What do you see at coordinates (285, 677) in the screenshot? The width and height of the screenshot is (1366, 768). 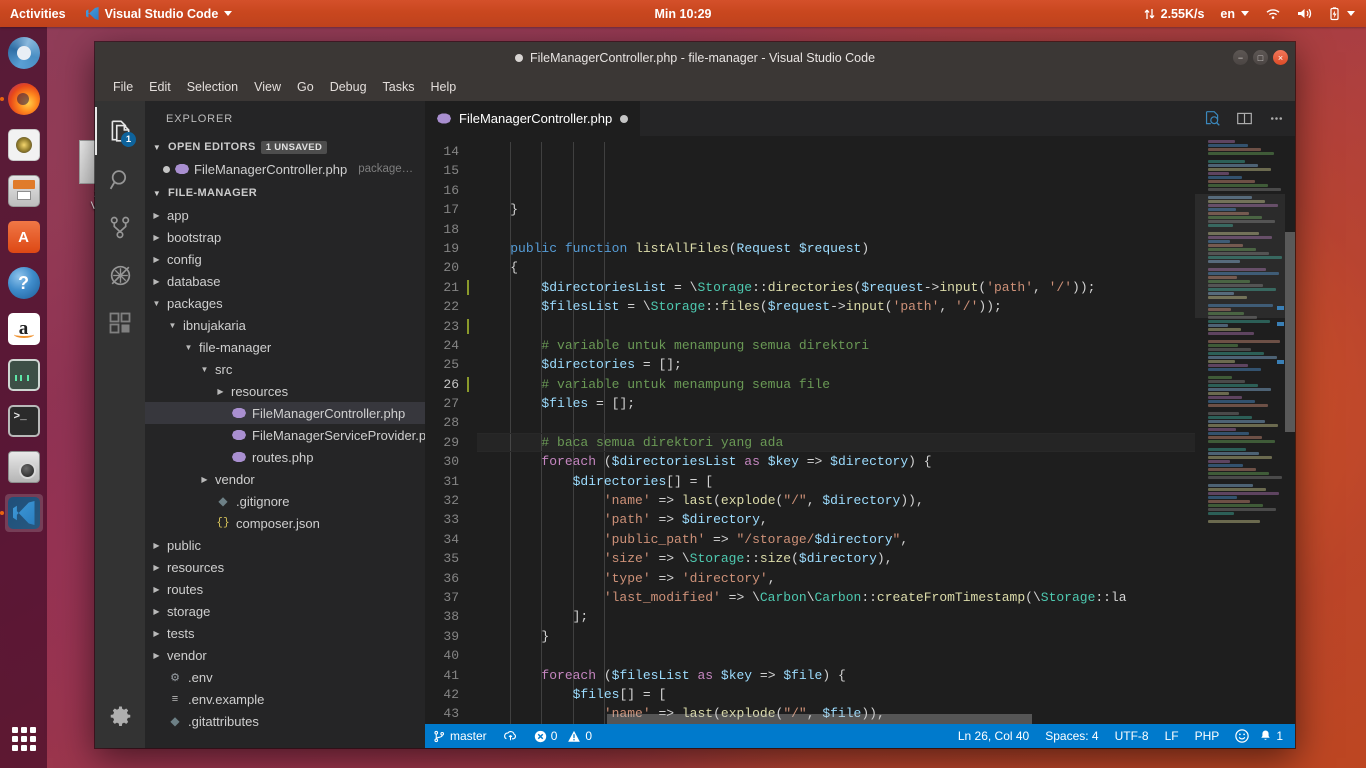 I see `tree-file-item: ⚙ .env` at bounding box center [285, 677].